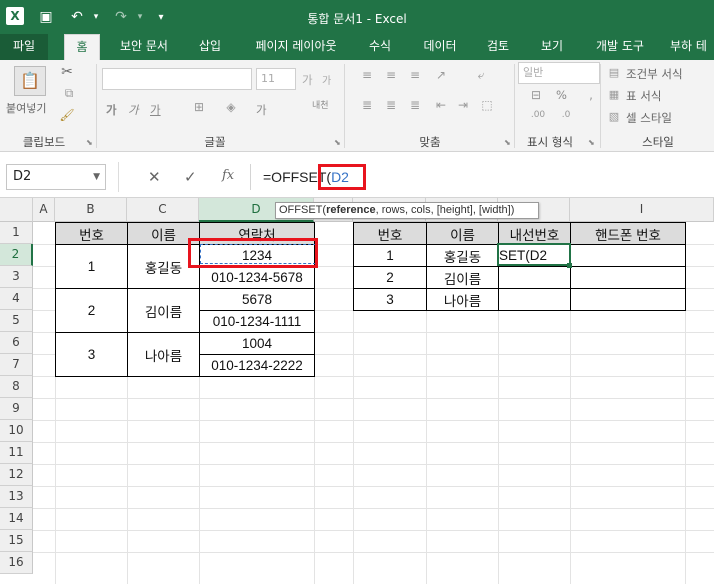 Image resolution: width=714 pixels, height=584 pixels. Describe the element at coordinates (67, 117) in the screenshot. I see `format-painter-icon: 🖌` at that location.